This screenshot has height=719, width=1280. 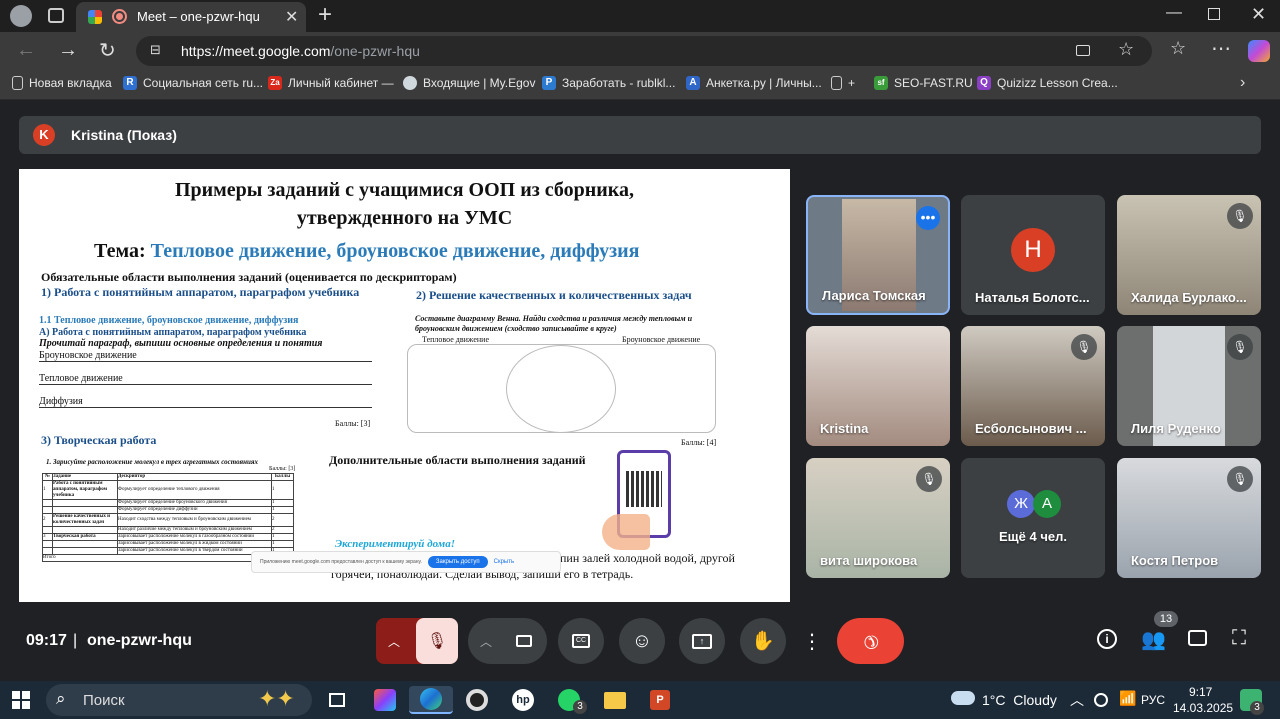 What do you see at coordinates (878, 255) in the screenshot?
I see `participant-tile: ••• Лариса Томская` at bounding box center [878, 255].